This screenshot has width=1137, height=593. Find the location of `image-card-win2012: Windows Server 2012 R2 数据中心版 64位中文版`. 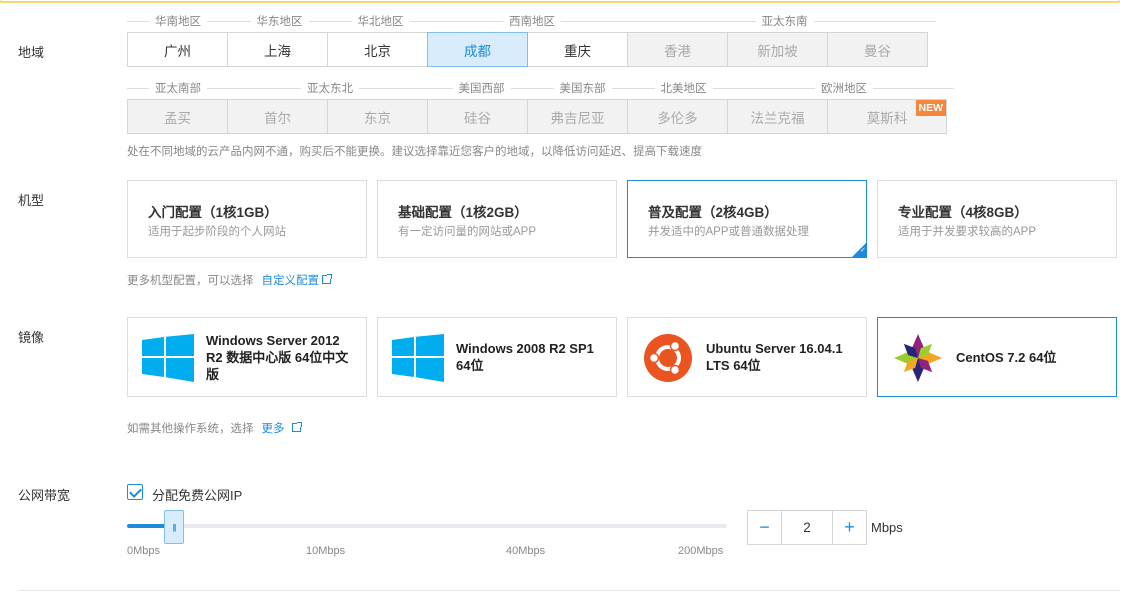

image-card-win2012: Windows Server 2012 R2 数据中心版 64位中文版 is located at coordinates (247, 357).